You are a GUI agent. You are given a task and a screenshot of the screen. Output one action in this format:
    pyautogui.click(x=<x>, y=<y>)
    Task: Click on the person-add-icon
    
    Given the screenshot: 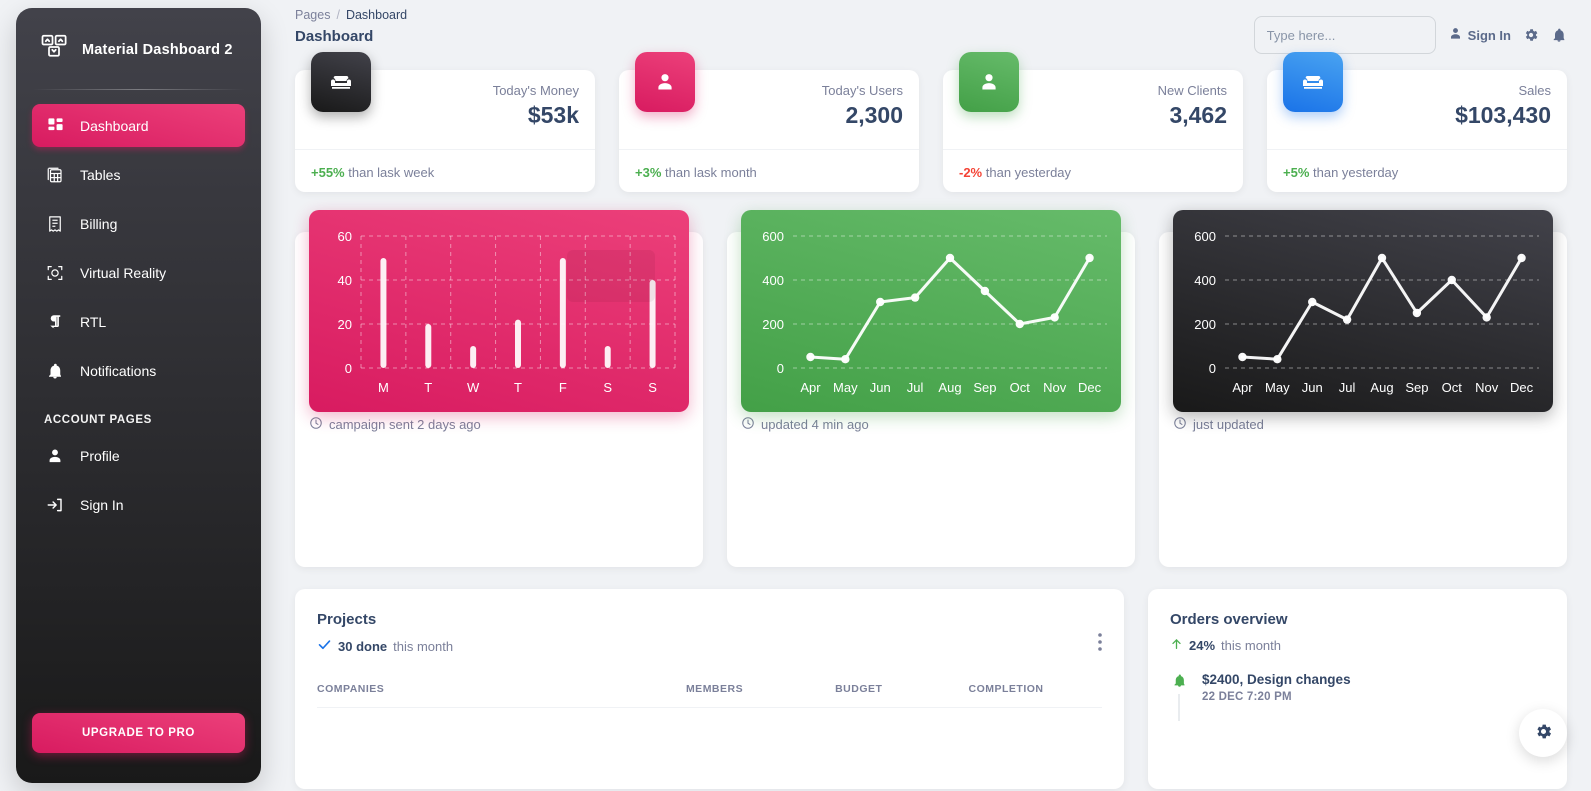 What is the action you would take?
    pyautogui.click(x=989, y=82)
    